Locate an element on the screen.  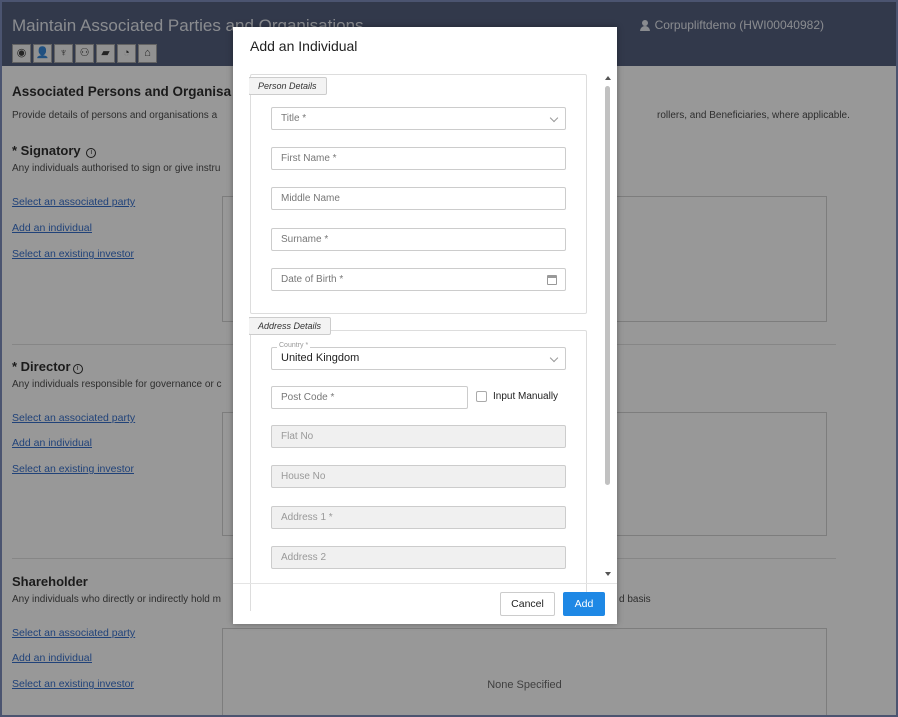
address-2-field: Address 2 is located at coordinates (418, 557).